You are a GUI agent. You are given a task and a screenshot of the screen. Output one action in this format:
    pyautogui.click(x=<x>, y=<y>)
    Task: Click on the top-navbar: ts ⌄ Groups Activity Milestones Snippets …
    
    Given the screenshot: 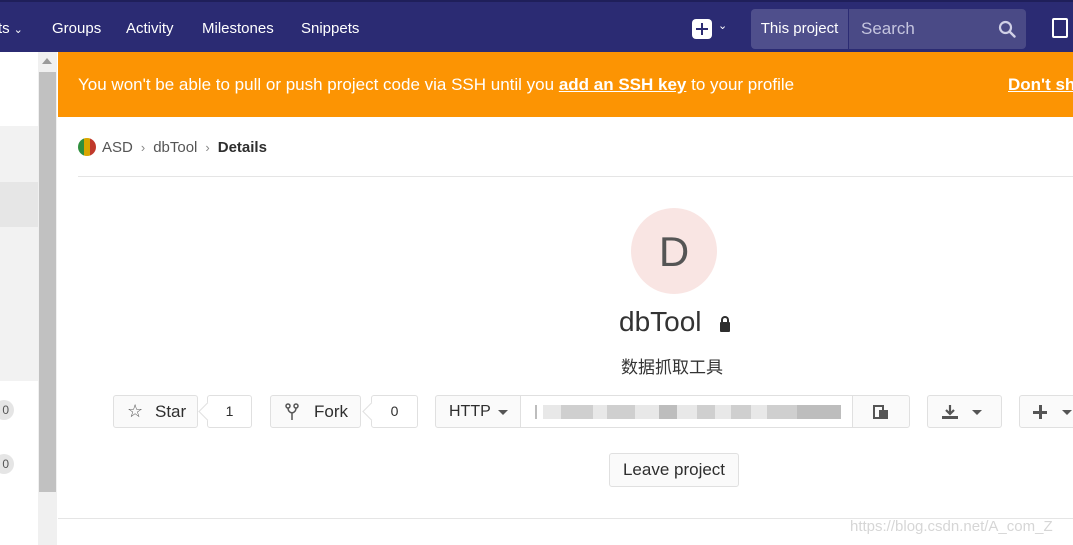 What is the action you would take?
    pyautogui.click(x=536, y=26)
    